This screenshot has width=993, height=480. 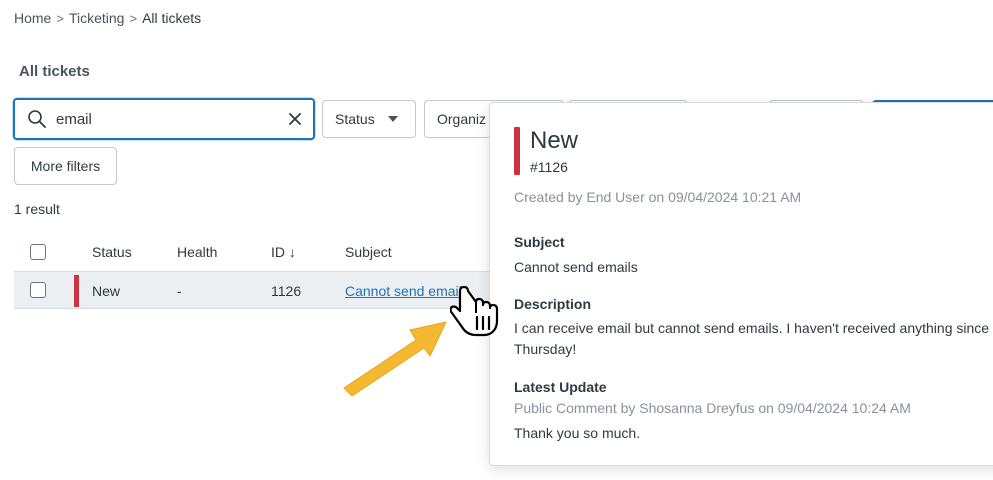 I want to click on page-title: All tickets, so click(x=54, y=71).